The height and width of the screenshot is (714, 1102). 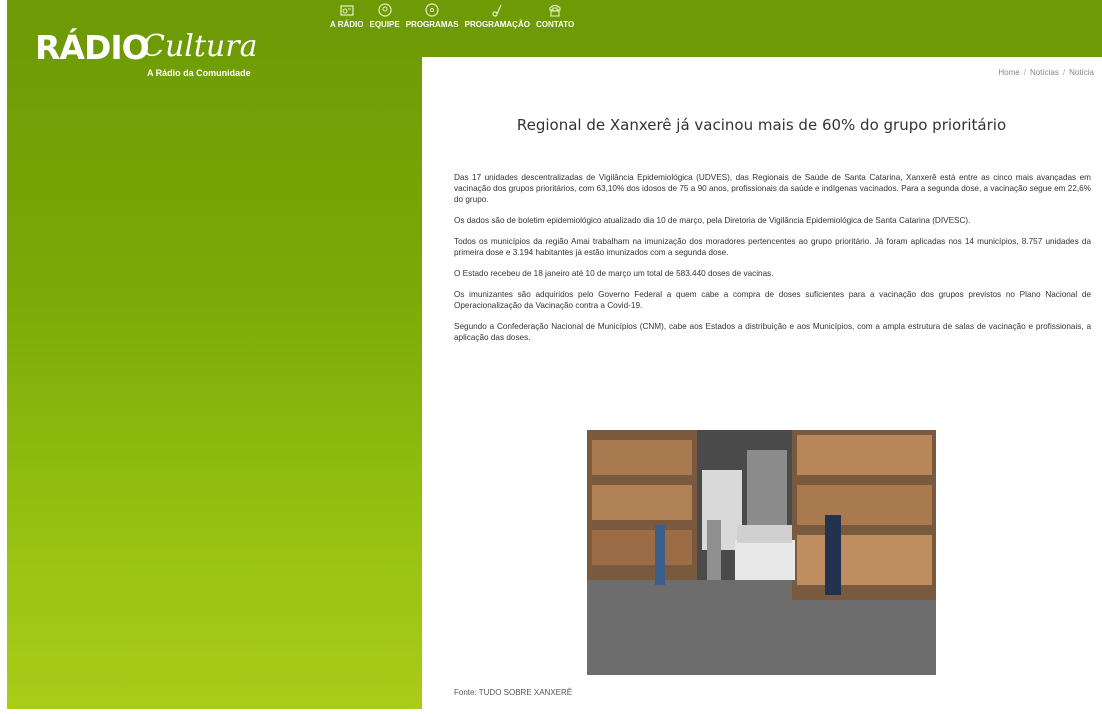 I want to click on nav-item-contato: CONTATO, so click(x=555, y=15).